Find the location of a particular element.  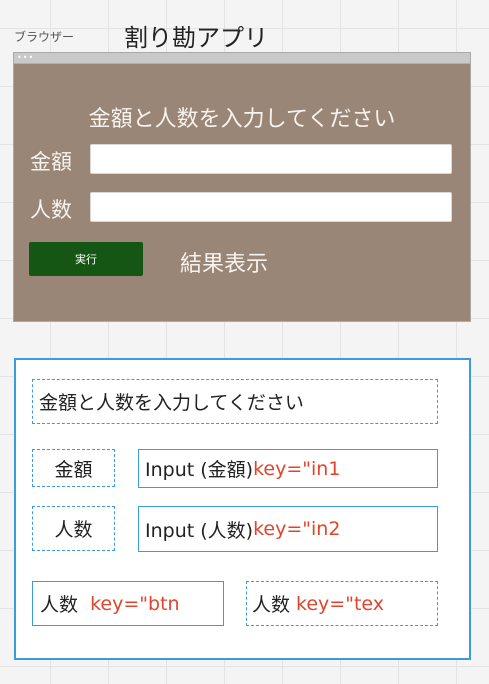

wire-people-label: 人数 is located at coordinates (73, 528).